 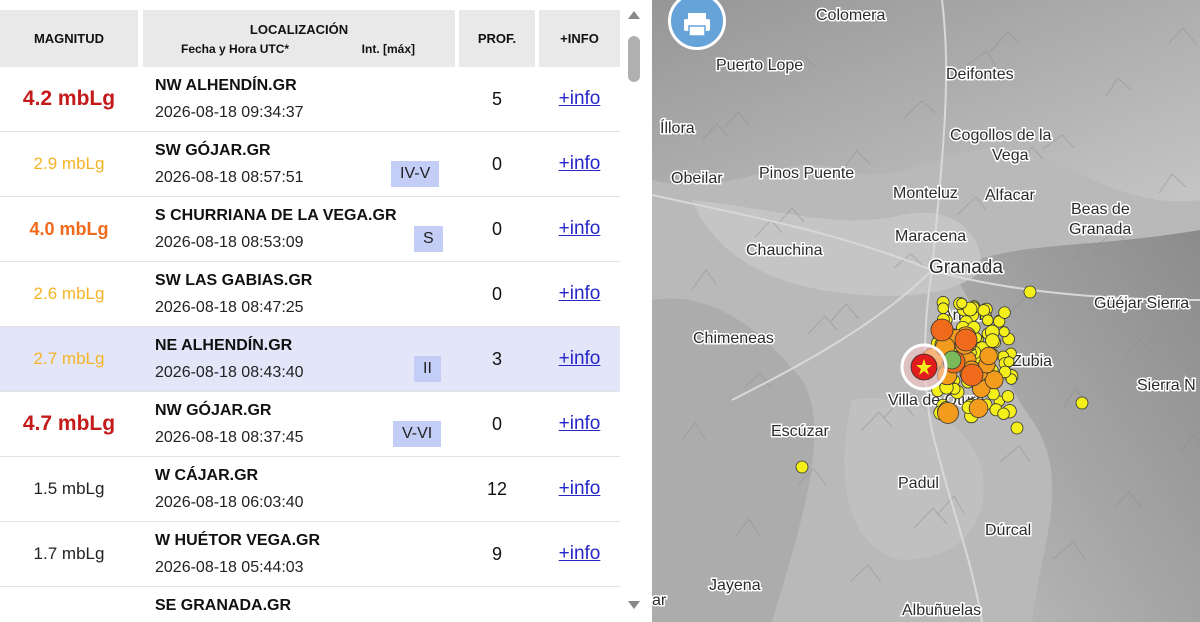 What do you see at coordinates (497, 488) in the screenshot?
I see `event-depth: 12` at bounding box center [497, 488].